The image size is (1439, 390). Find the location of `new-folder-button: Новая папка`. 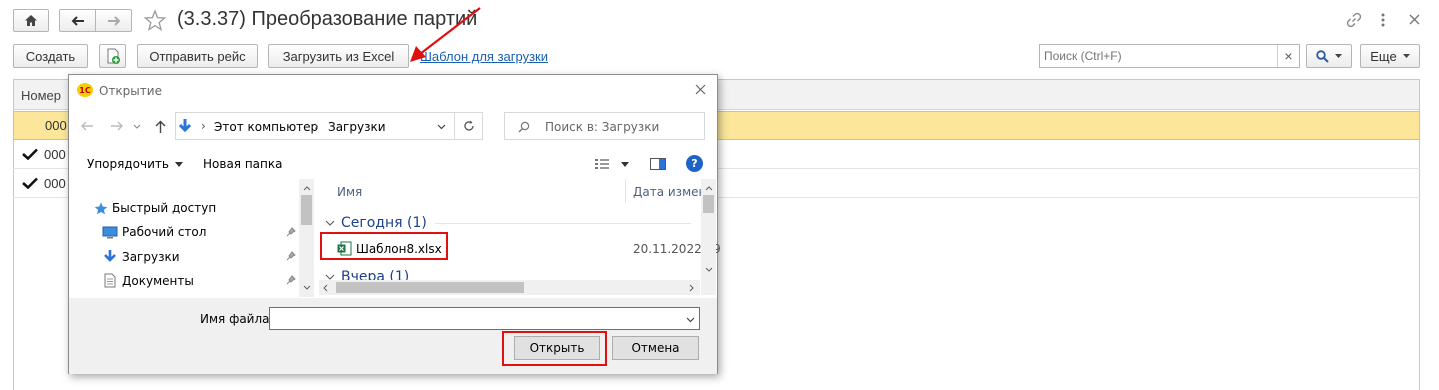

new-folder-button: Новая папка is located at coordinates (242, 164).